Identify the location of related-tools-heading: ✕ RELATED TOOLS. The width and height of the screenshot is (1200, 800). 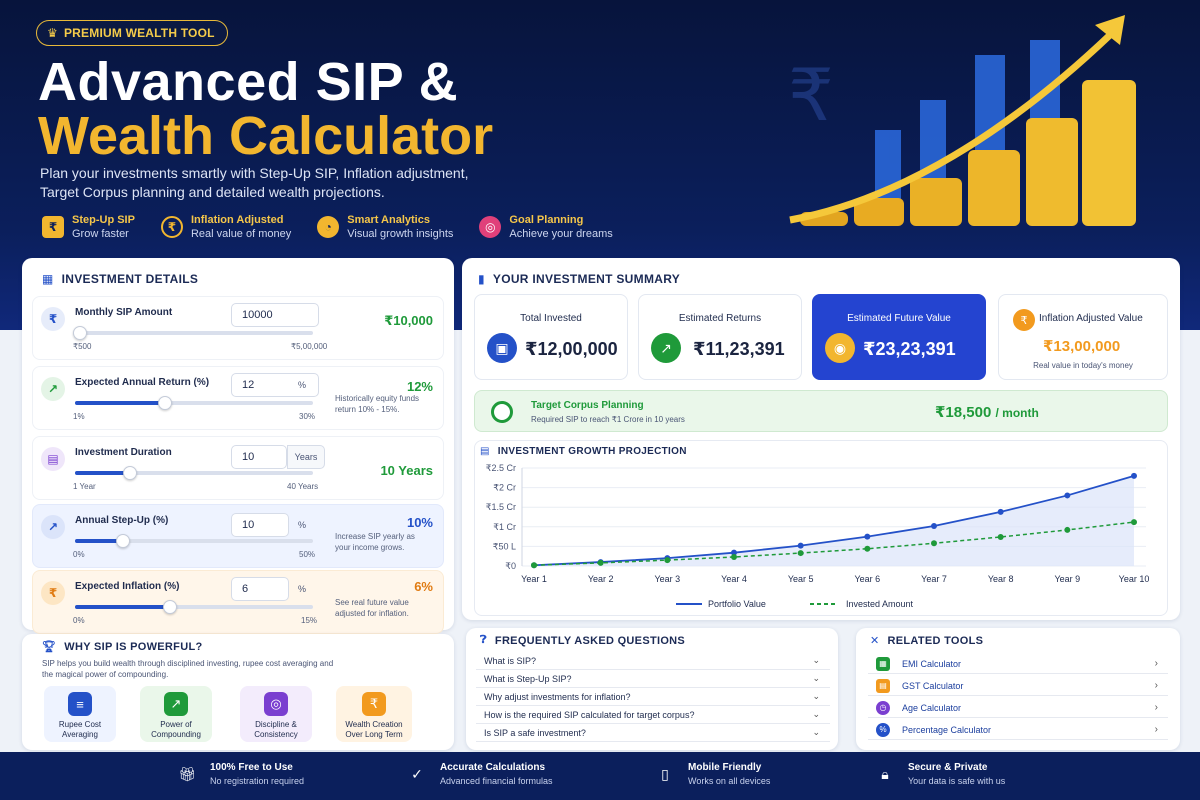
(927, 641).